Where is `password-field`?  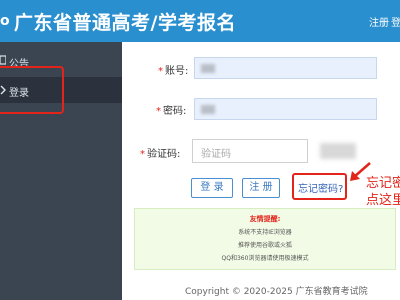
password-field is located at coordinates (285, 109).